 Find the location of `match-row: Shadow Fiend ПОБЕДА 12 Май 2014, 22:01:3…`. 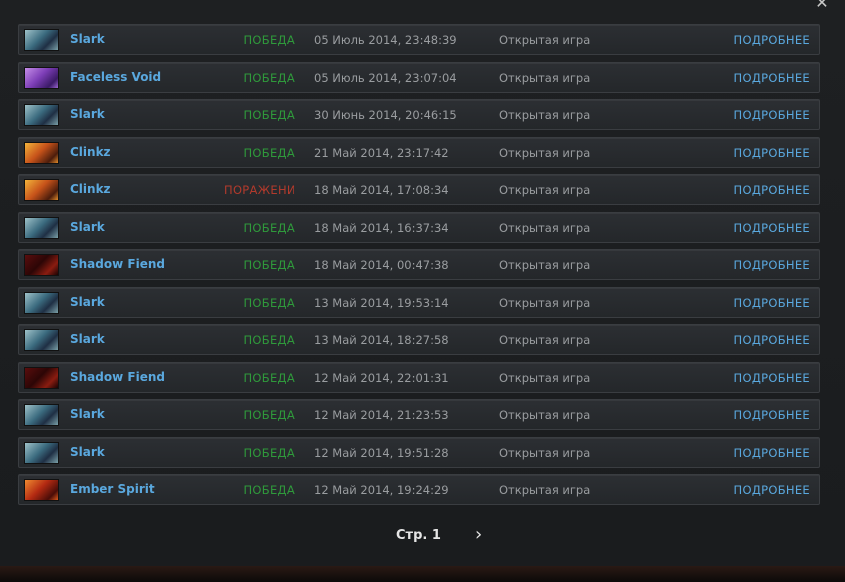

match-row: Shadow Fiend ПОБЕДА 12 Май 2014, 22:01:3… is located at coordinates (419, 377).